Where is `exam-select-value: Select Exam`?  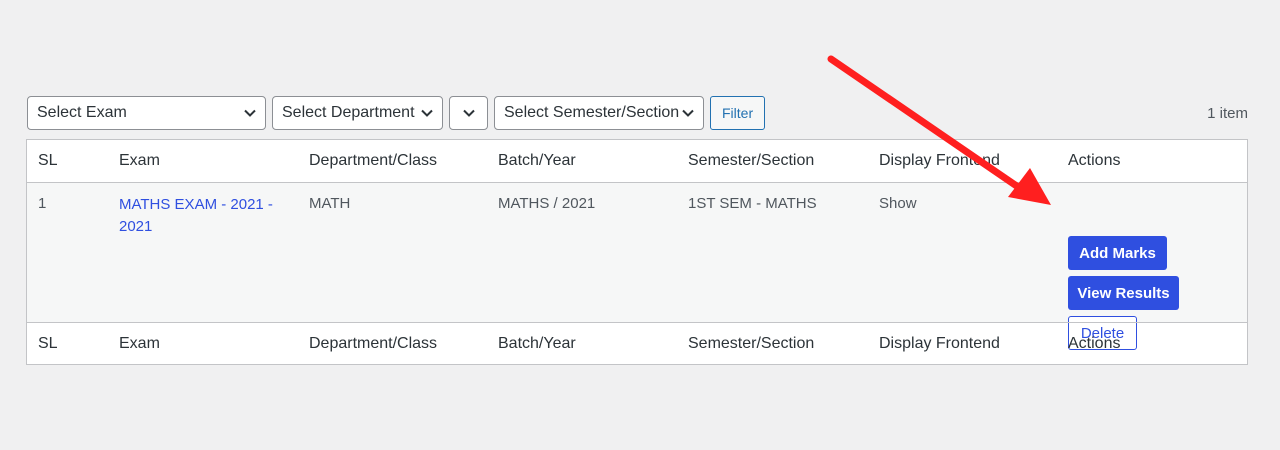 exam-select-value: Select Exam is located at coordinates (82, 112).